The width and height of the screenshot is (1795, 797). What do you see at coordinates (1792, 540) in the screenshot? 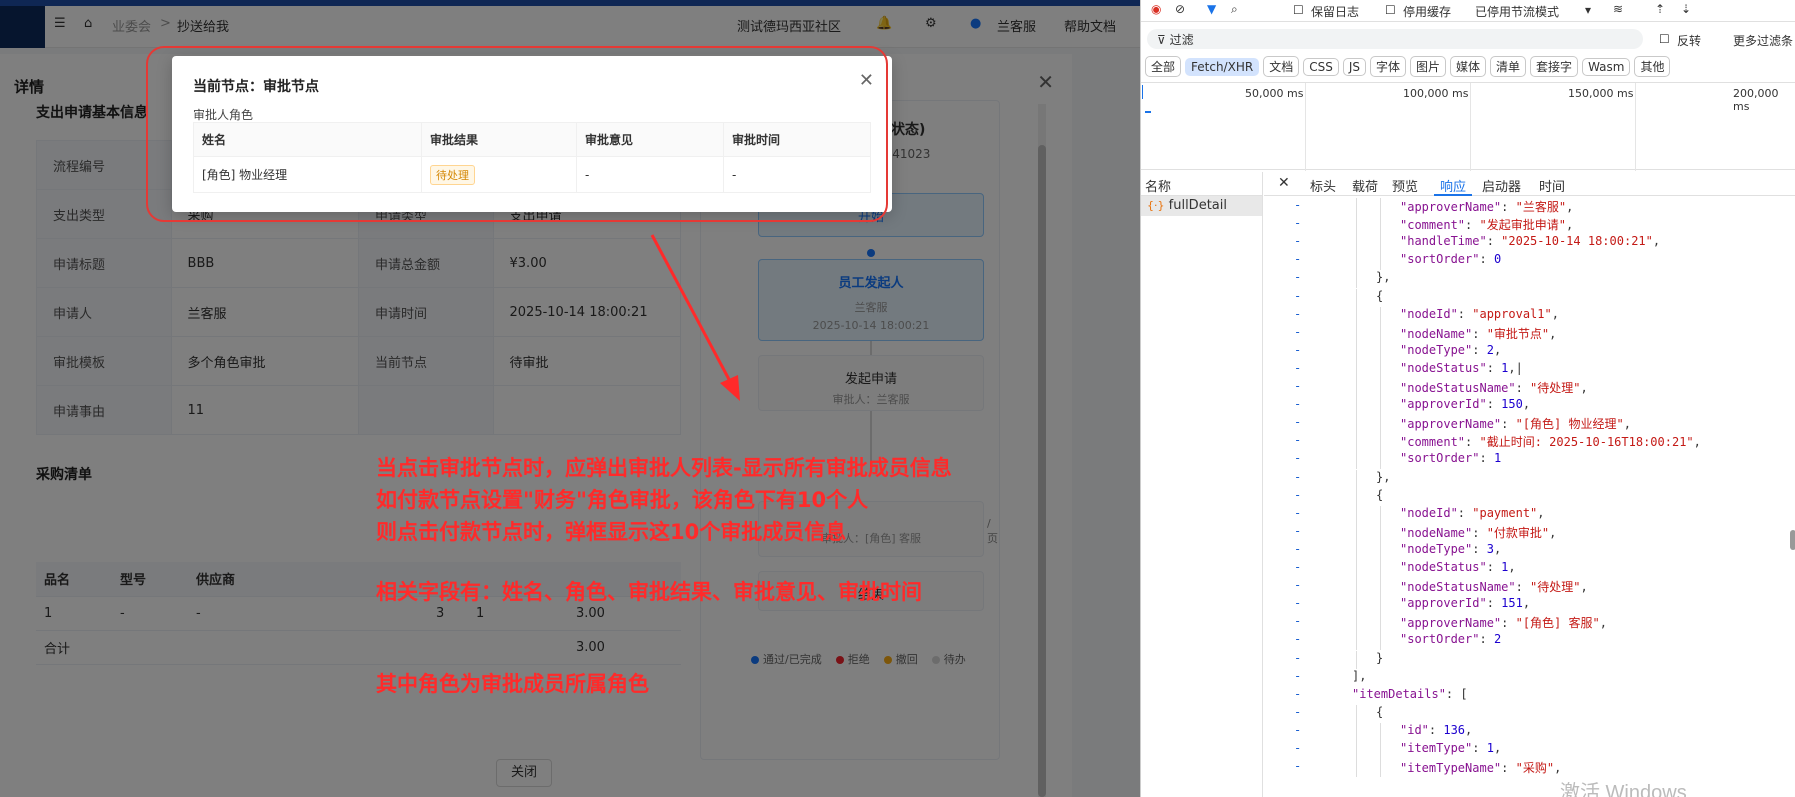
I see `scrollbar-thumb` at bounding box center [1792, 540].